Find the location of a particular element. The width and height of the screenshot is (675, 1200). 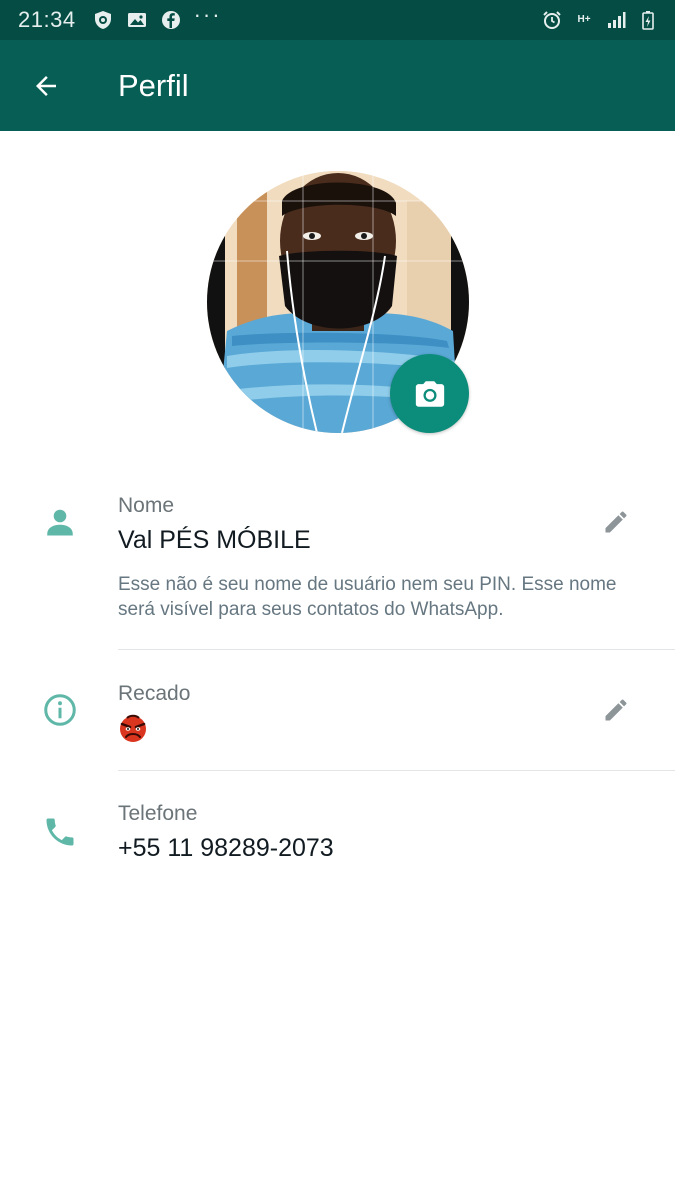

name-value: Val PÉS MÓBILE is located at coordinates (214, 540).